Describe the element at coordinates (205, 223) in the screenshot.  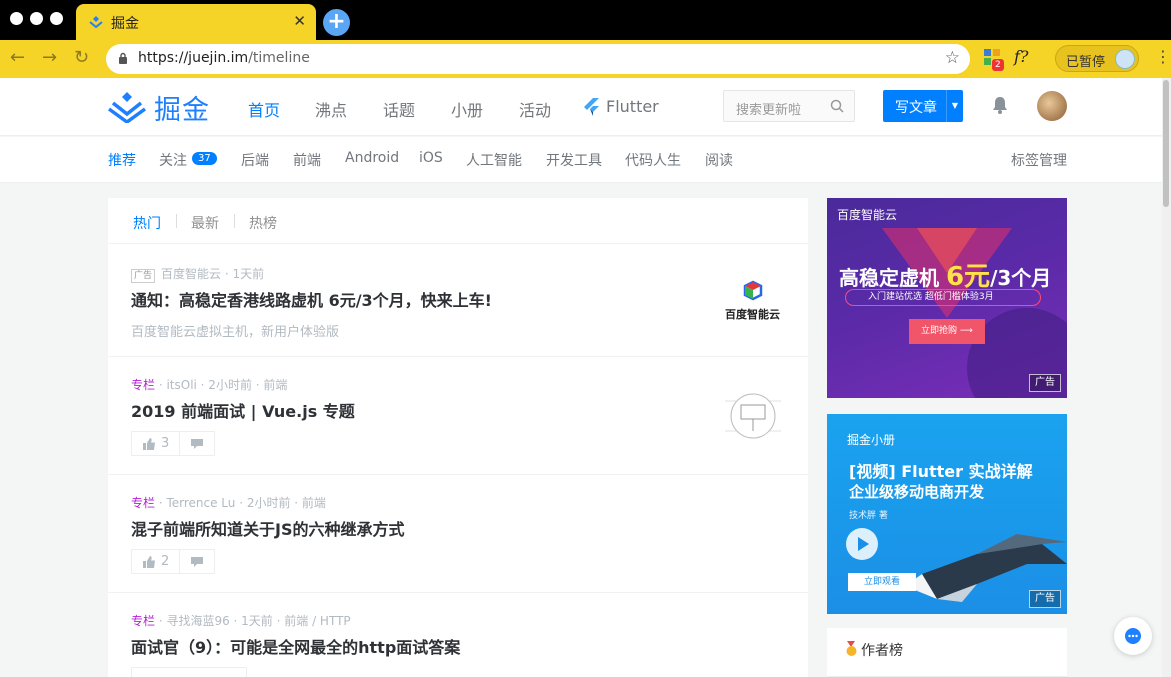
I see `tab-latest: 最新` at that location.